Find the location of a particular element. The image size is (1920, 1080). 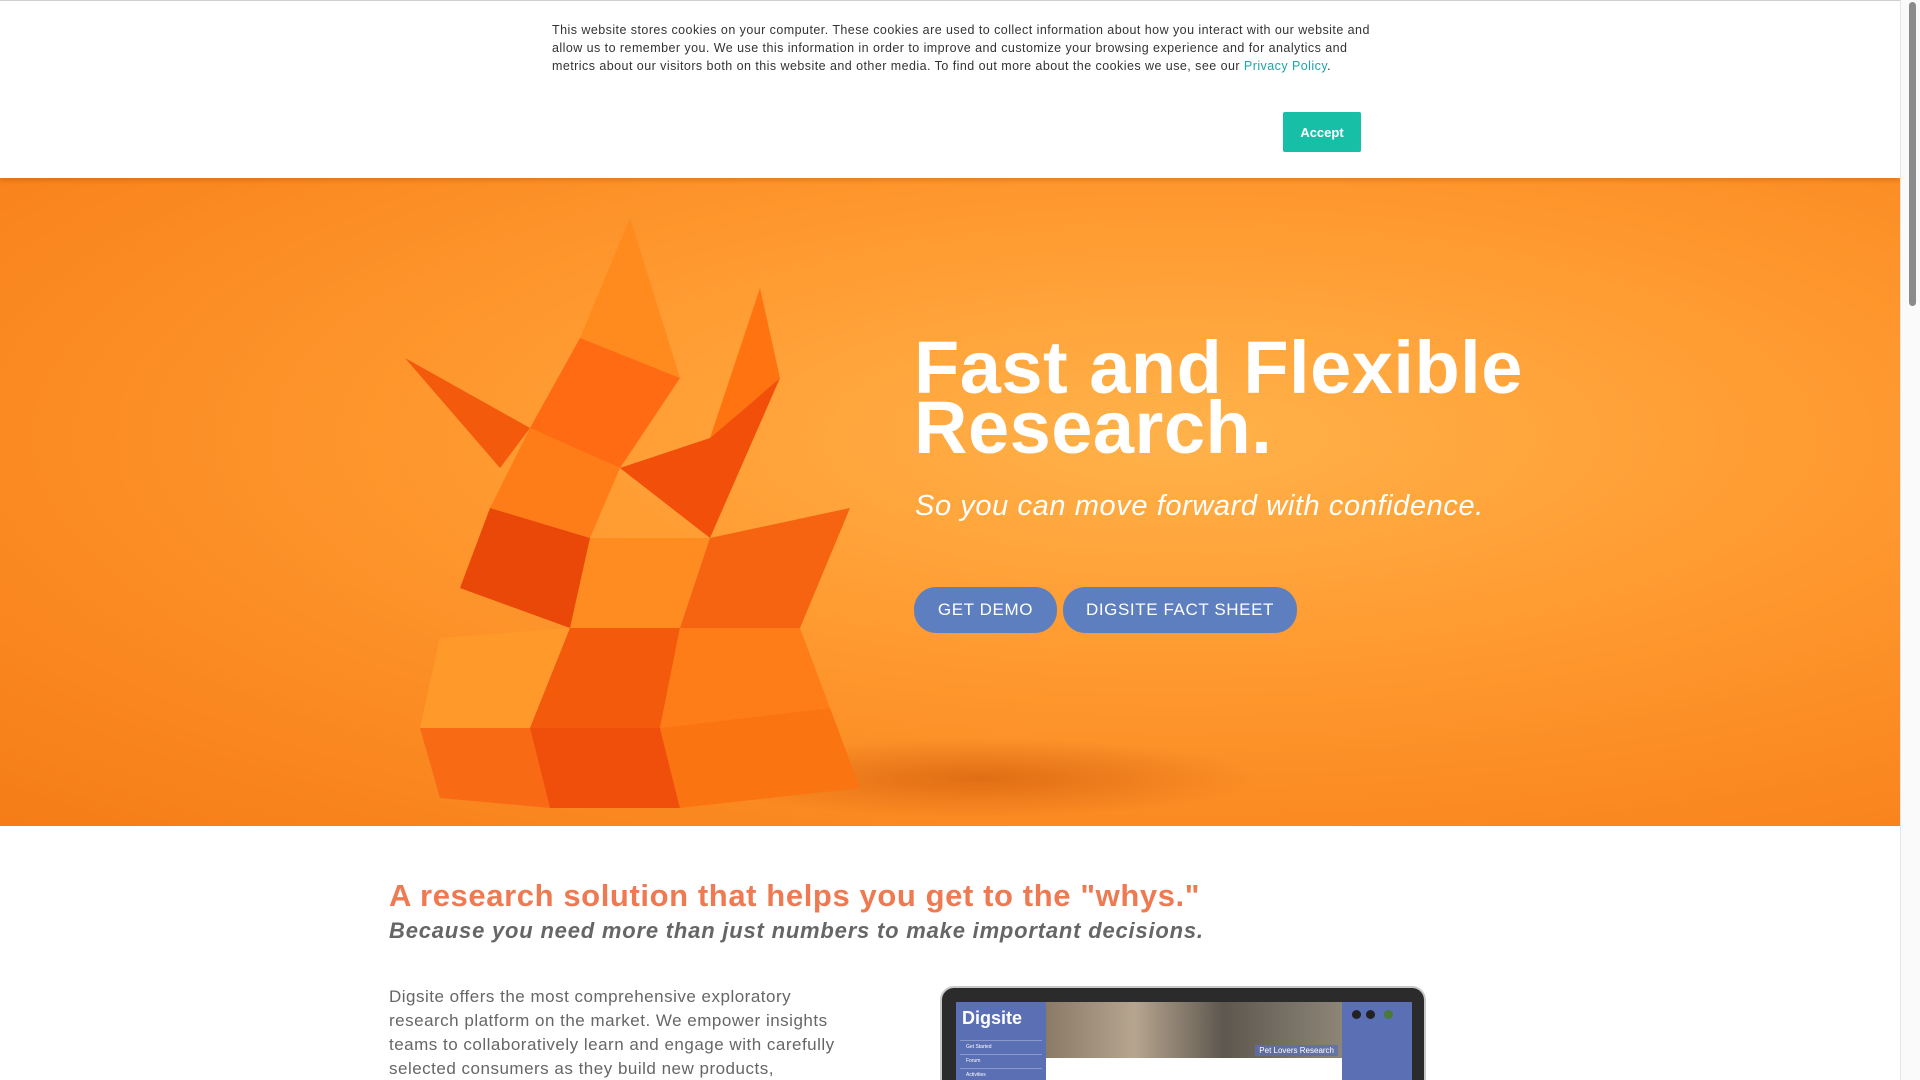

app-sidebar: Digsite Get Started Forum Activities is located at coordinates (1001, 1041).